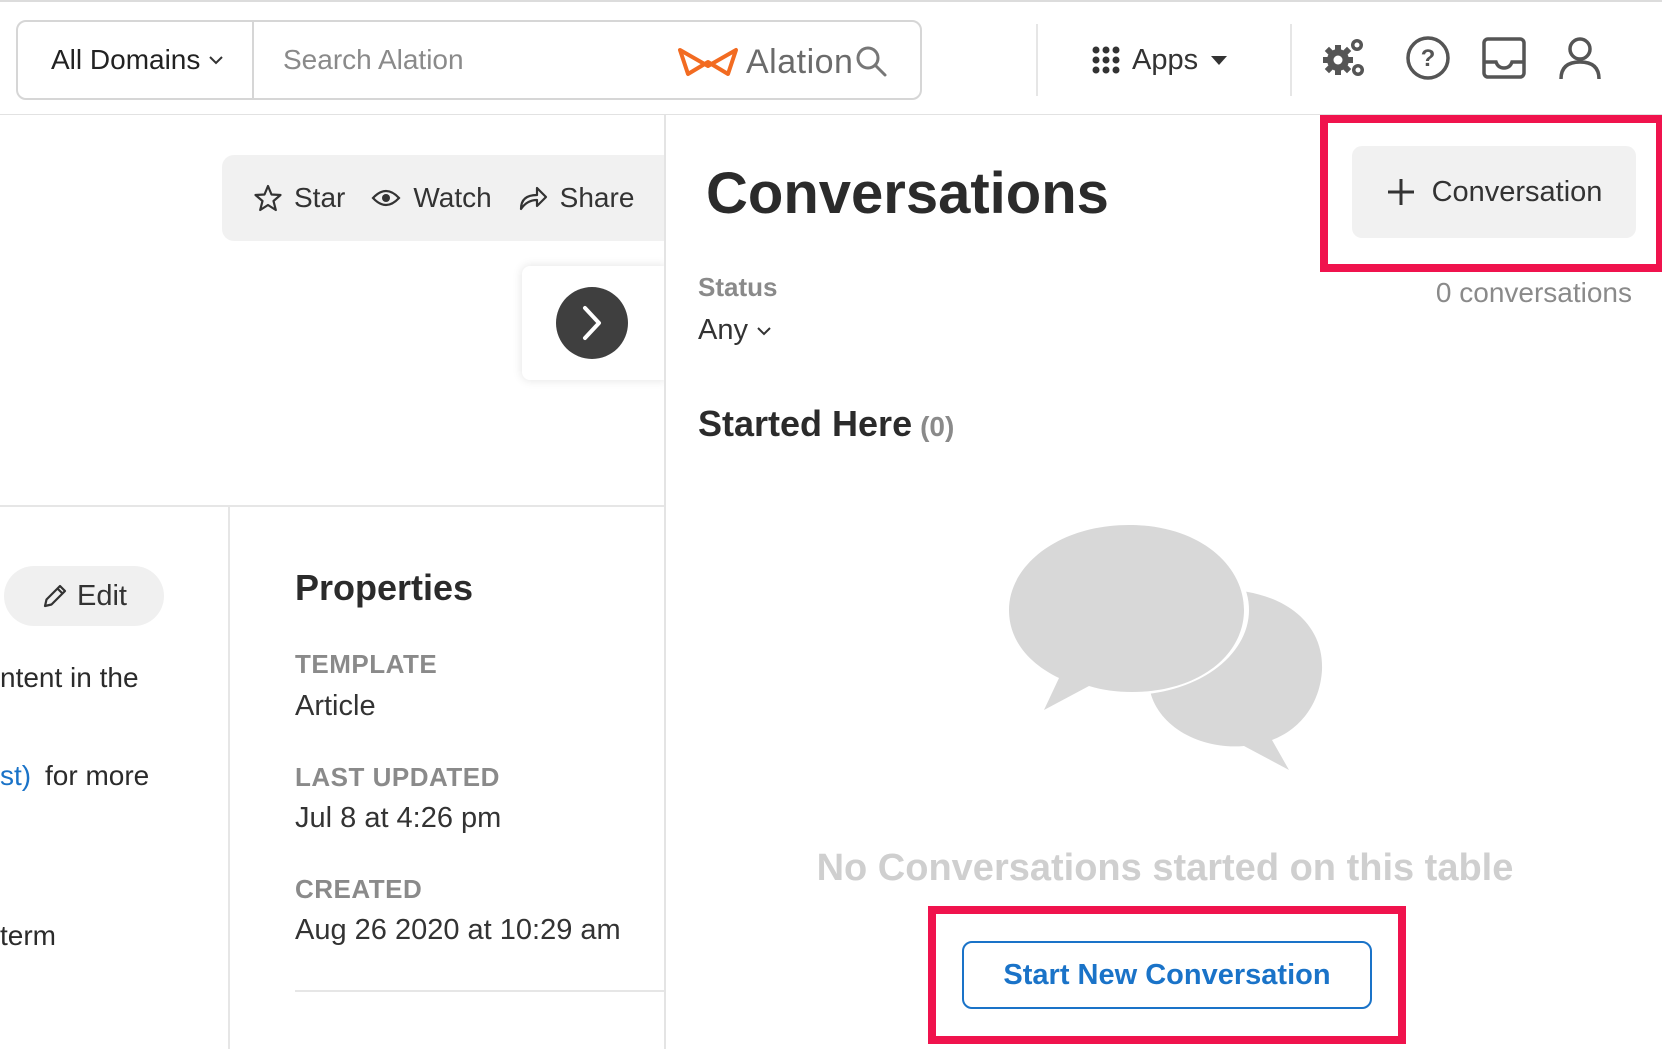 The width and height of the screenshot is (1662, 1049). What do you see at coordinates (805, 423) in the screenshot?
I see `started-here-label: Started Here` at bounding box center [805, 423].